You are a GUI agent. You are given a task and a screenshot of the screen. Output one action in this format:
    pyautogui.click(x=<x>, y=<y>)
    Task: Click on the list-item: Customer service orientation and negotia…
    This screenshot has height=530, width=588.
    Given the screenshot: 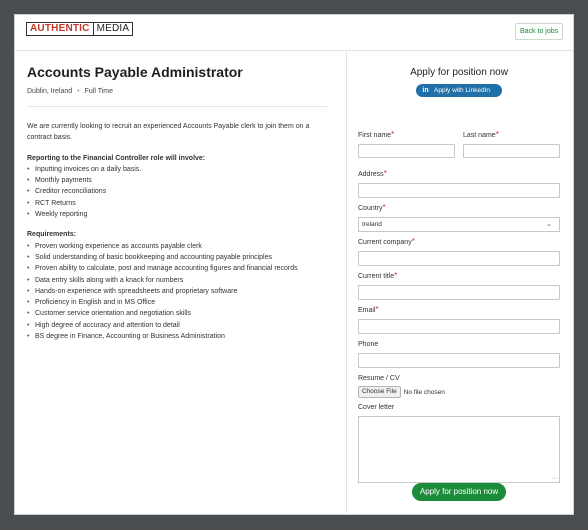 What is the action you would take?
    pyautogui.click(x=177, y=314)
    